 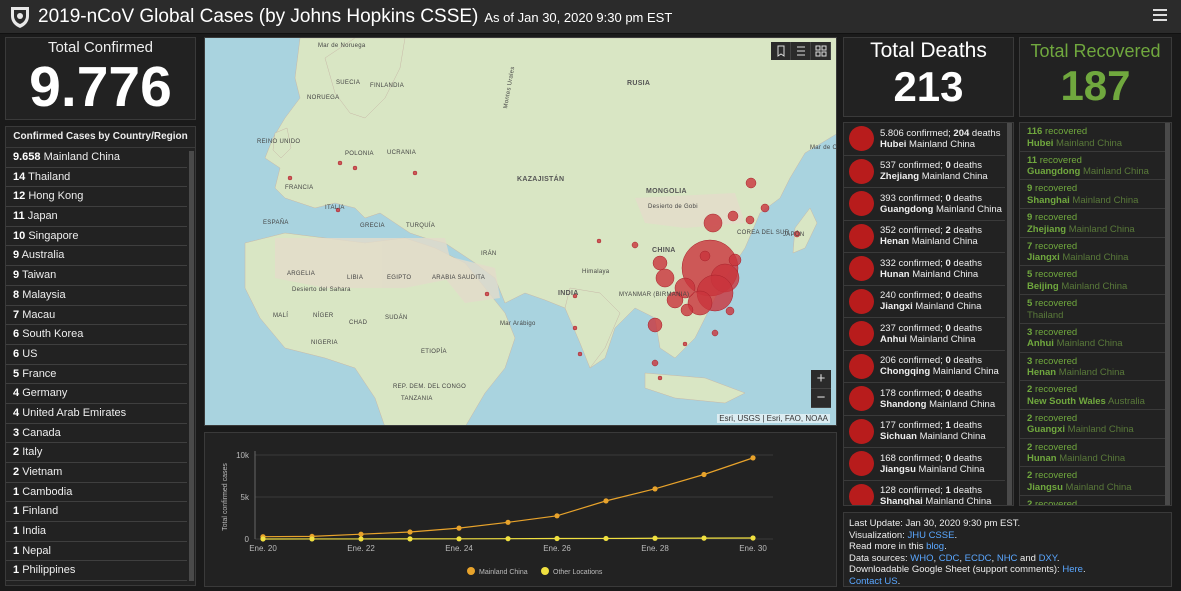 What do you see at coordinates (96, 532) in the screenshot?
I see `country-row: 1 India` at bounding box center [96, 532].